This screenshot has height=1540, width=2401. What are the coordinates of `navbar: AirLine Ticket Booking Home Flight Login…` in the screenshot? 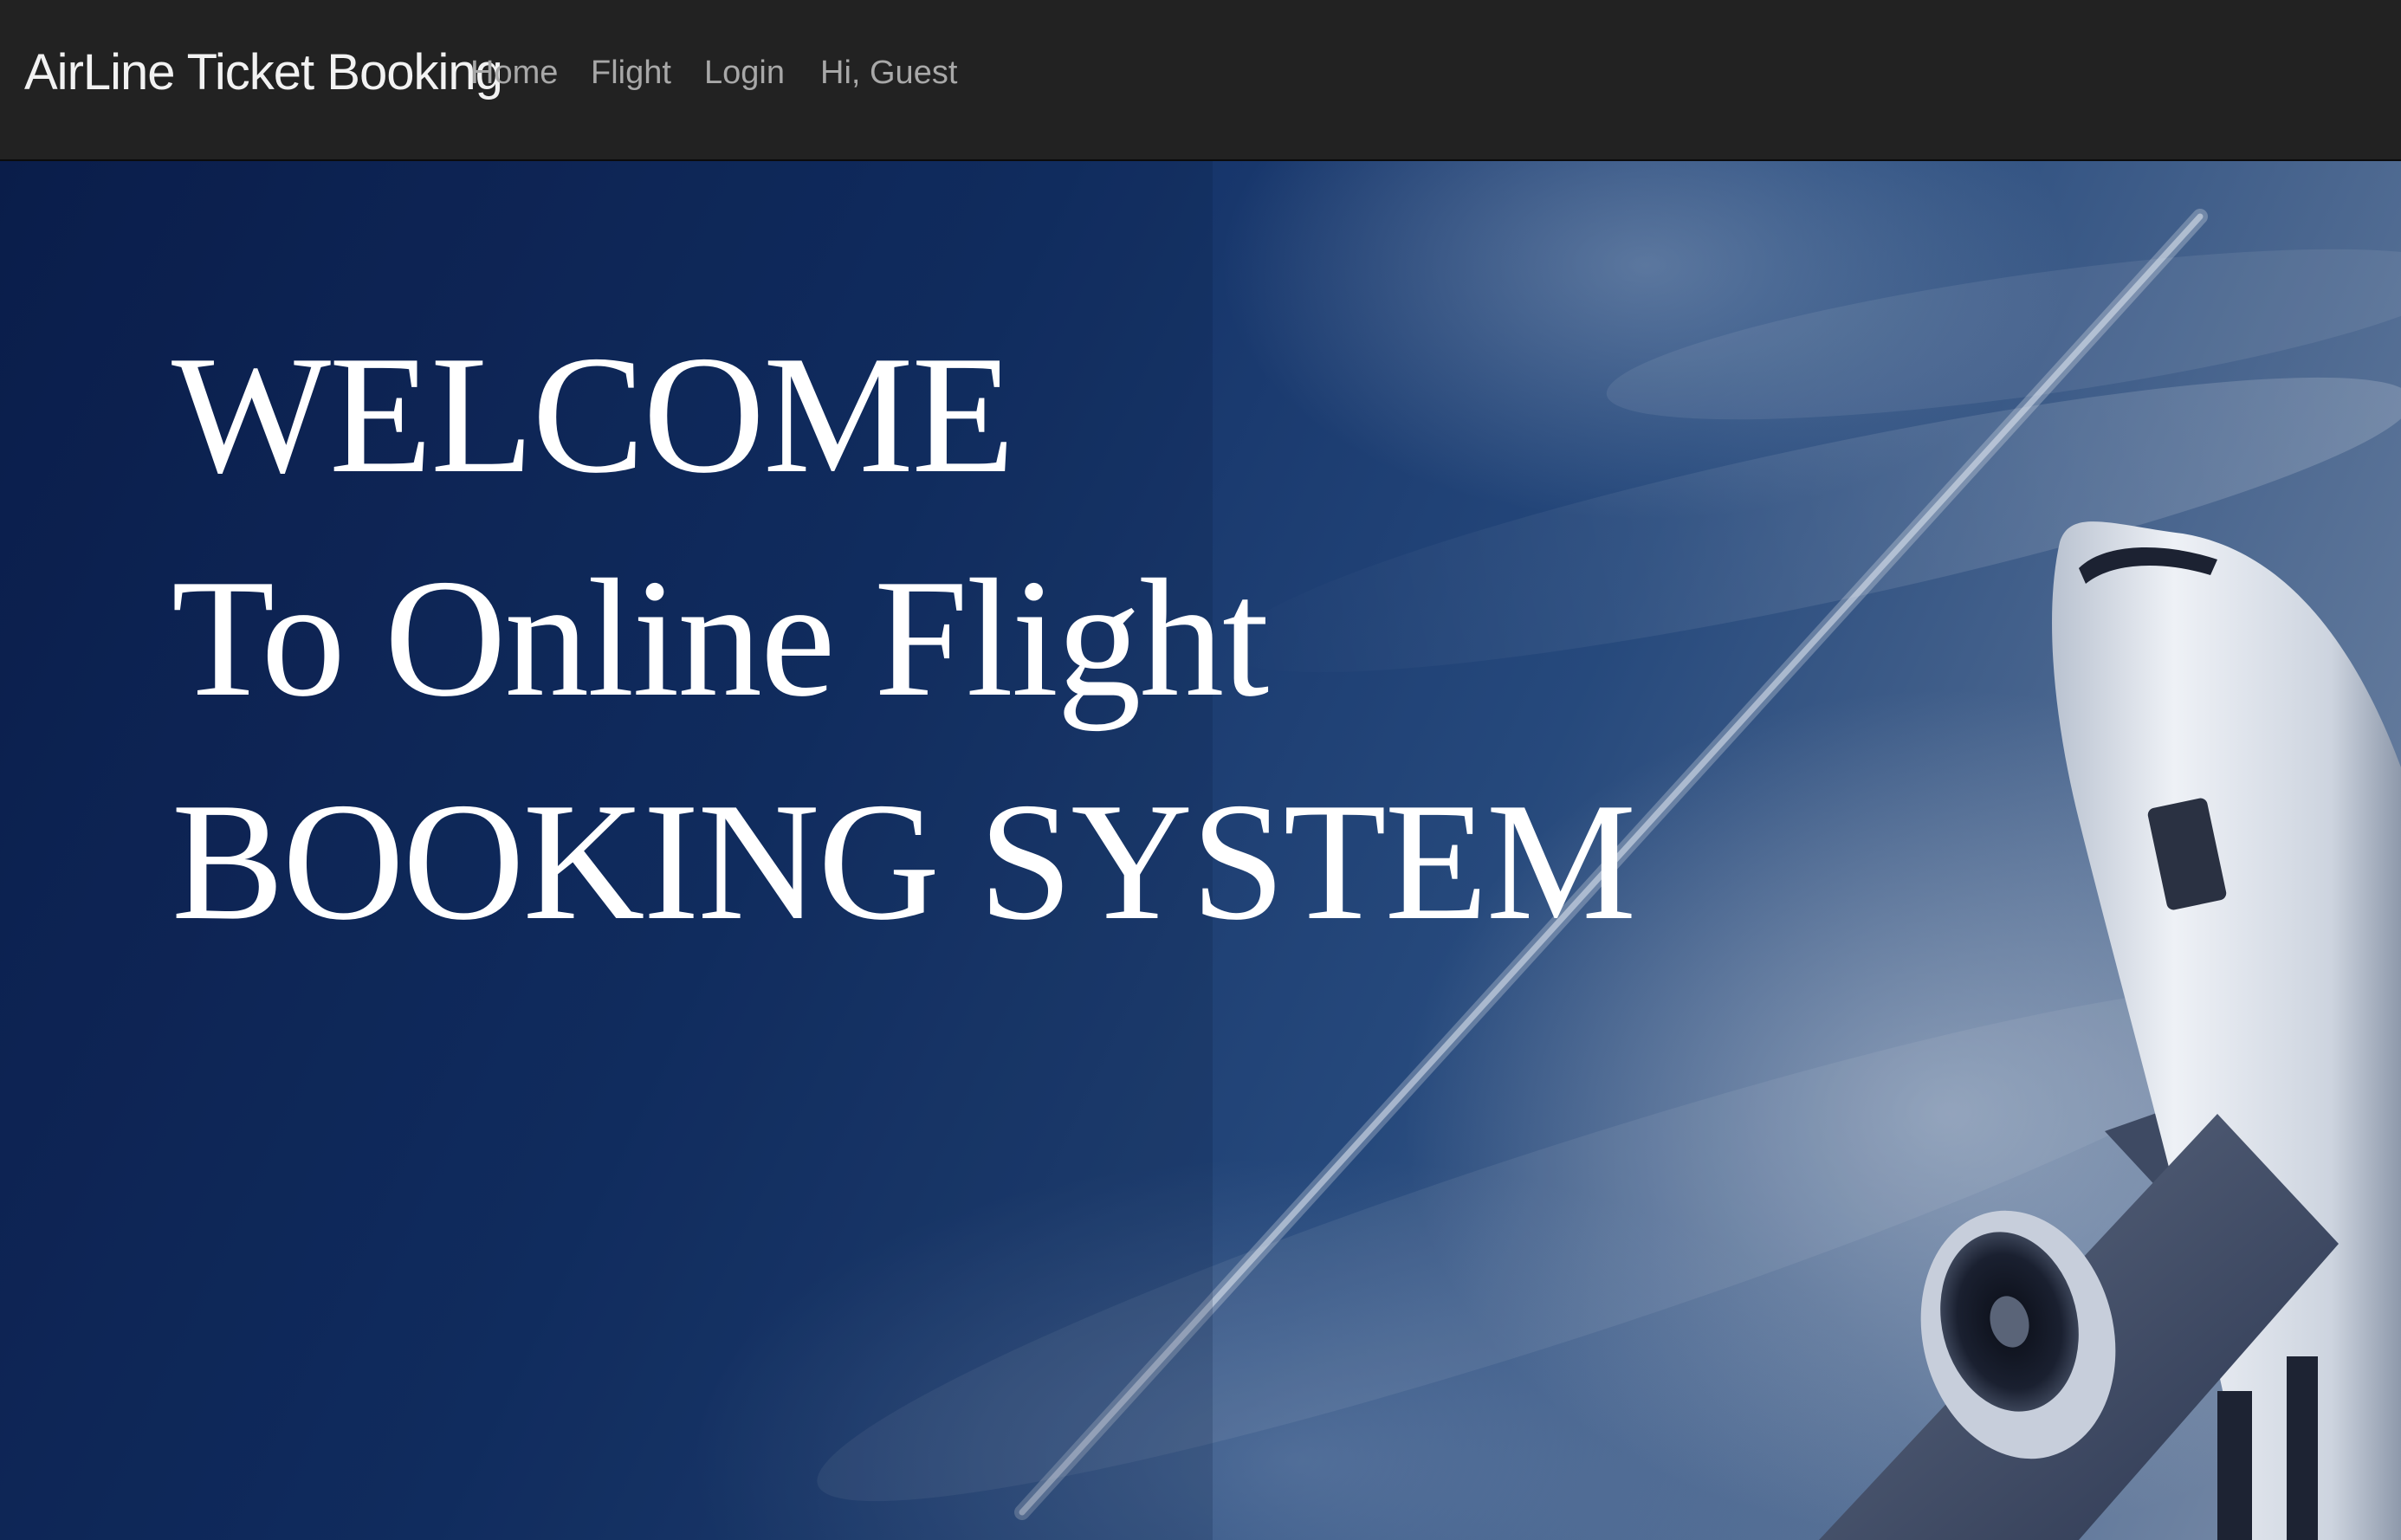 It's located at (1201, 80).